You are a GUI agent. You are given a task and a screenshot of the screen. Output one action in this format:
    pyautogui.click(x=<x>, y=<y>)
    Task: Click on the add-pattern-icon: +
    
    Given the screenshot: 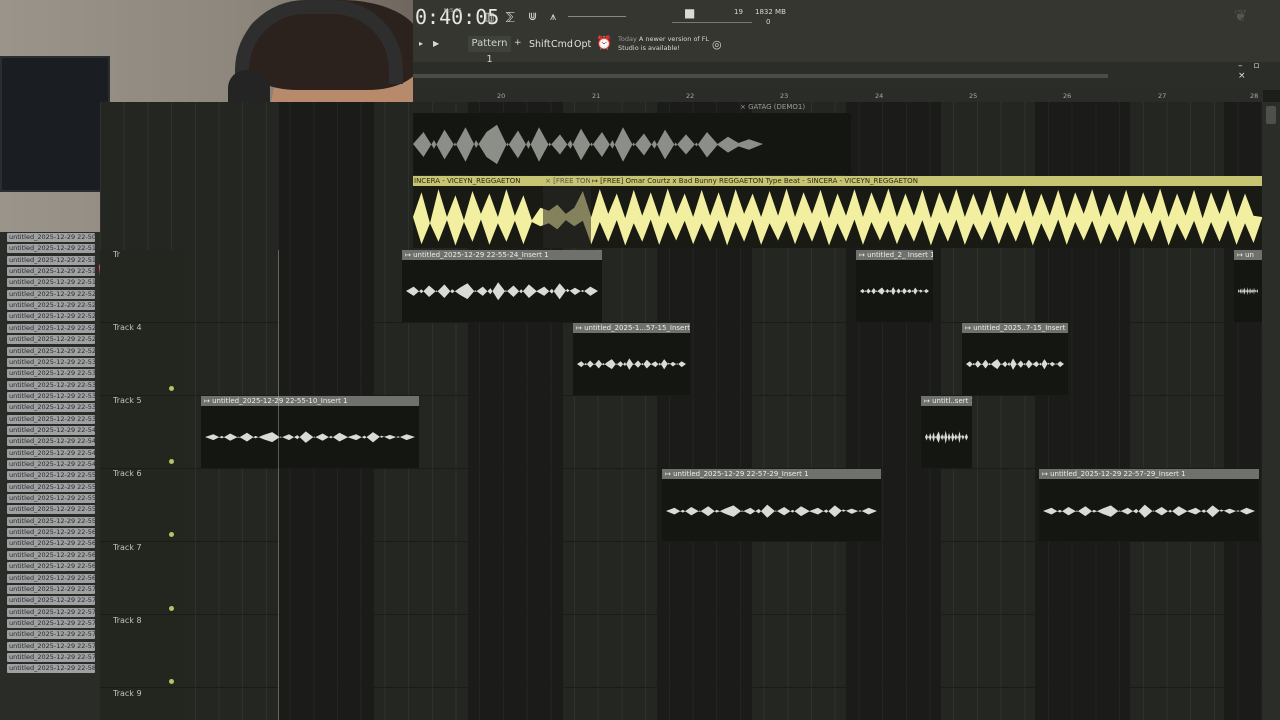 What is the action you would take?
    pyautogui.click(x=518, y=43)
    